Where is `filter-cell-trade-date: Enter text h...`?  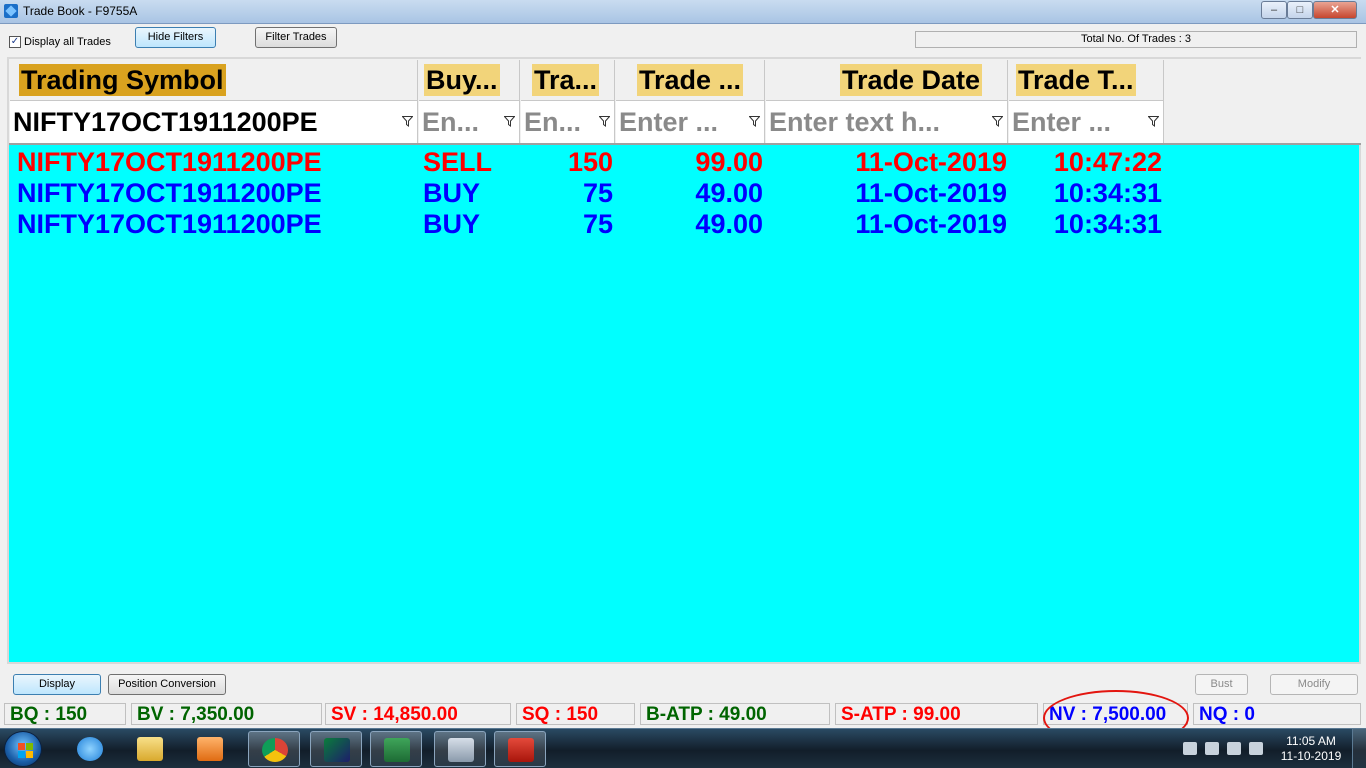 filter-cell-trade-date: Enter text h... is located at coordinates (887, 122).